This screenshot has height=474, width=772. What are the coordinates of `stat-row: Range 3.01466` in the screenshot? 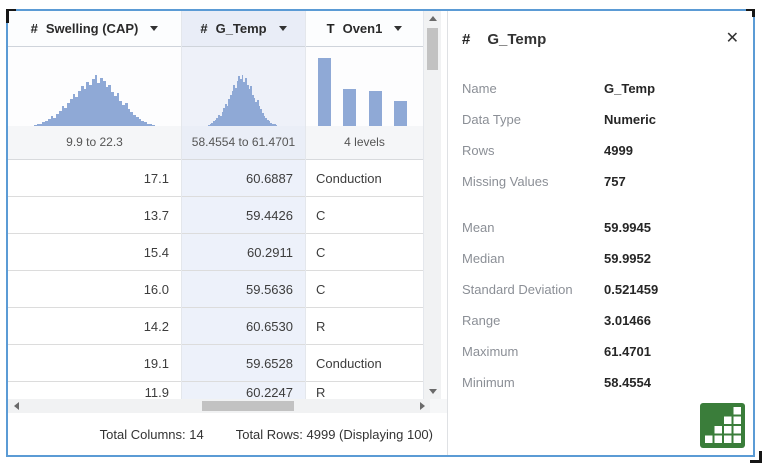 It's located at (603, 320).